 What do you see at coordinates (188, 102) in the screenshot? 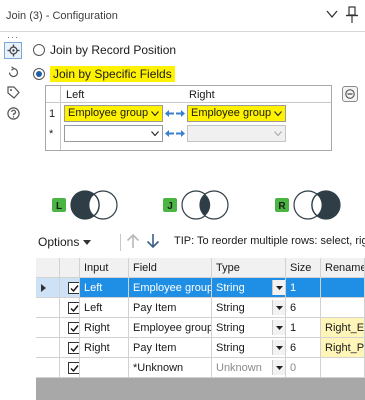
I see `header-divider` at bounding box center [188, 102].